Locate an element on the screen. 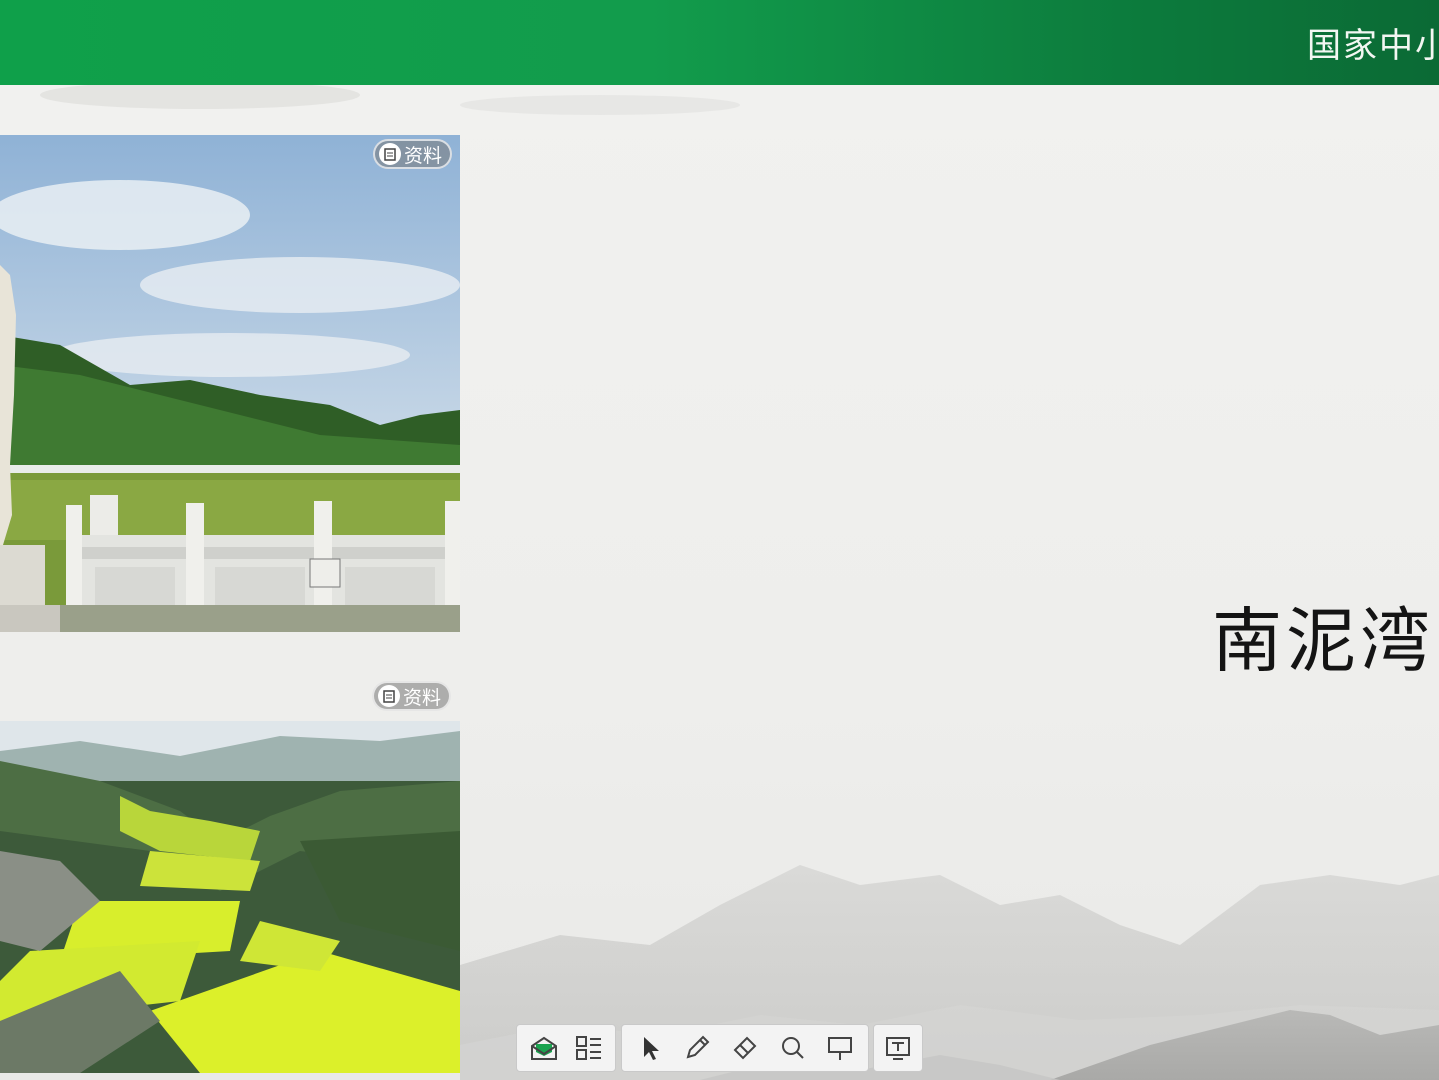  pointer-icon is located at coordinates (650, 1048).